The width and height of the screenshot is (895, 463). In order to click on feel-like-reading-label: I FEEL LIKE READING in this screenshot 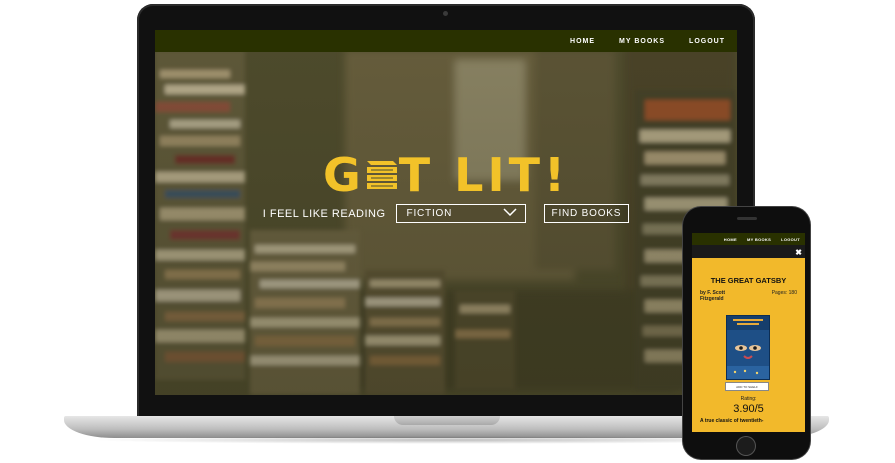, I will do `click(324, 213)`.